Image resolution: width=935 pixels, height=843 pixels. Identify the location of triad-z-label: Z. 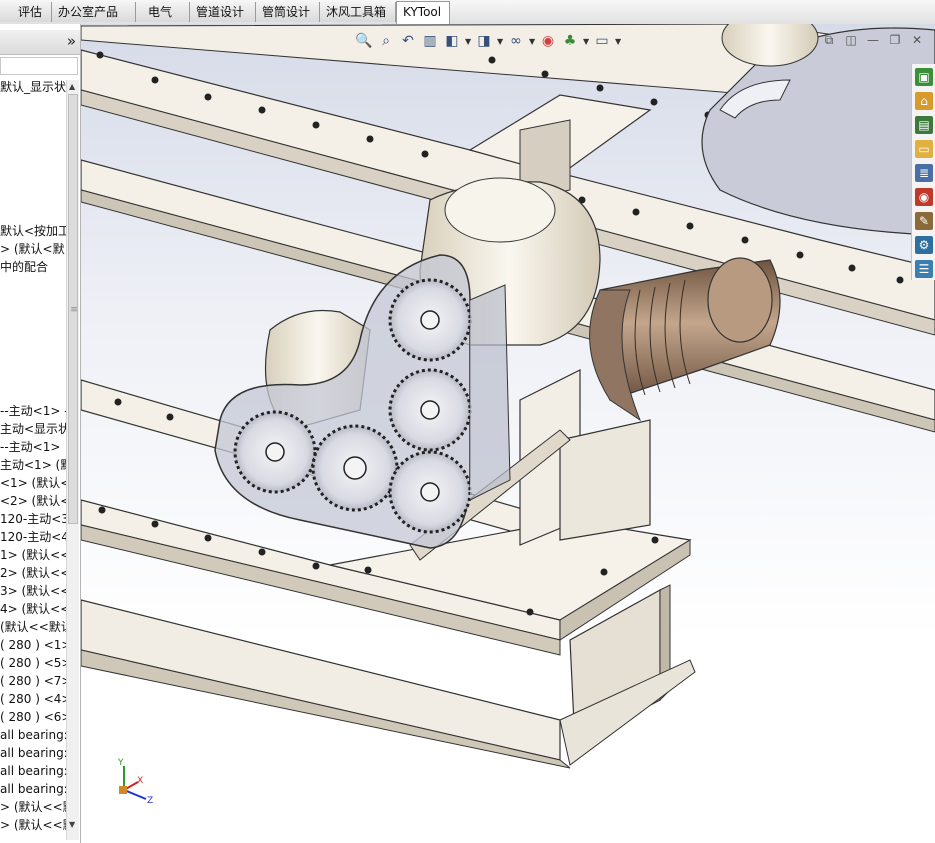
(150, 801).